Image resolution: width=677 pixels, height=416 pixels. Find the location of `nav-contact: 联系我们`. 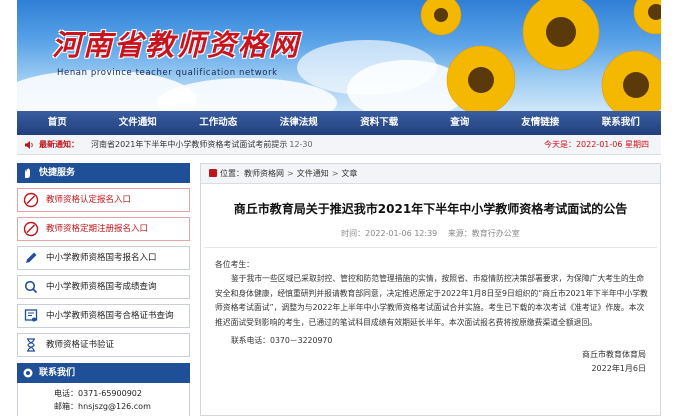

nav-contact: 联系我们 is located at coordinates (621, 123).